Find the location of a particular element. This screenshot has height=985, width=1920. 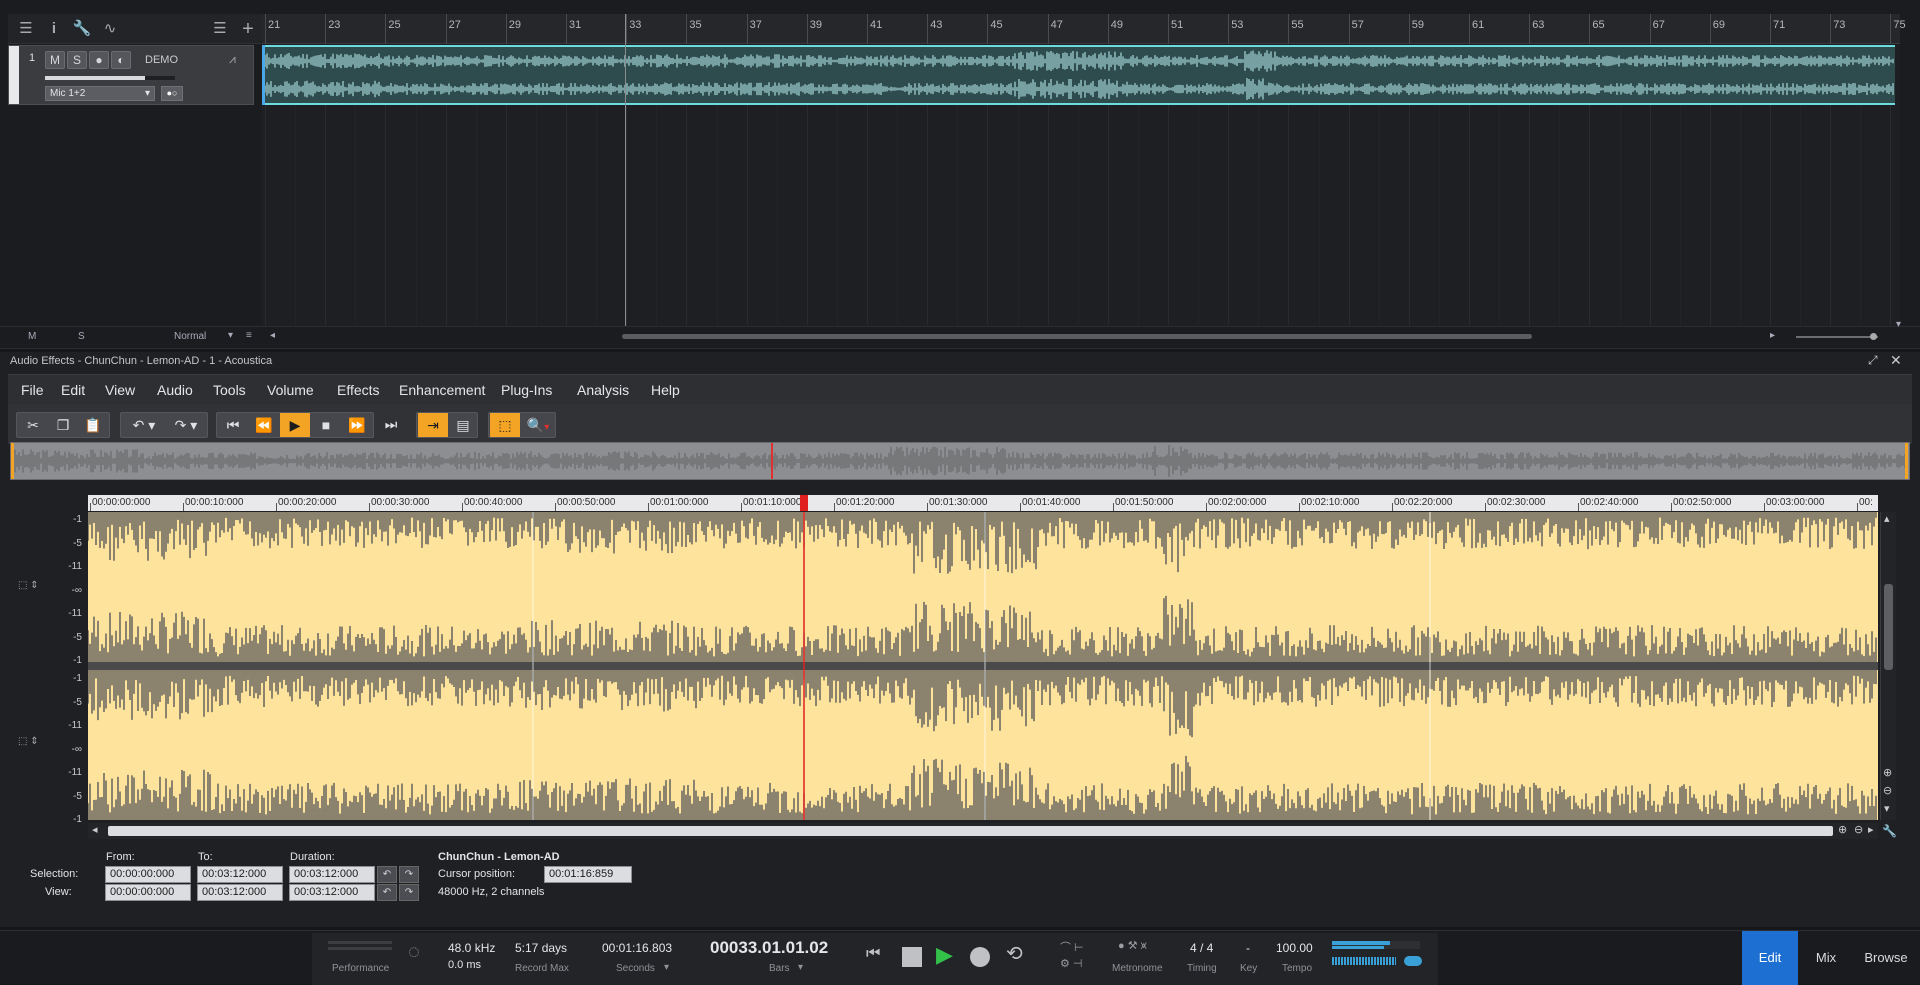

menu-volume: Volume is located at coordinates (290, 390).